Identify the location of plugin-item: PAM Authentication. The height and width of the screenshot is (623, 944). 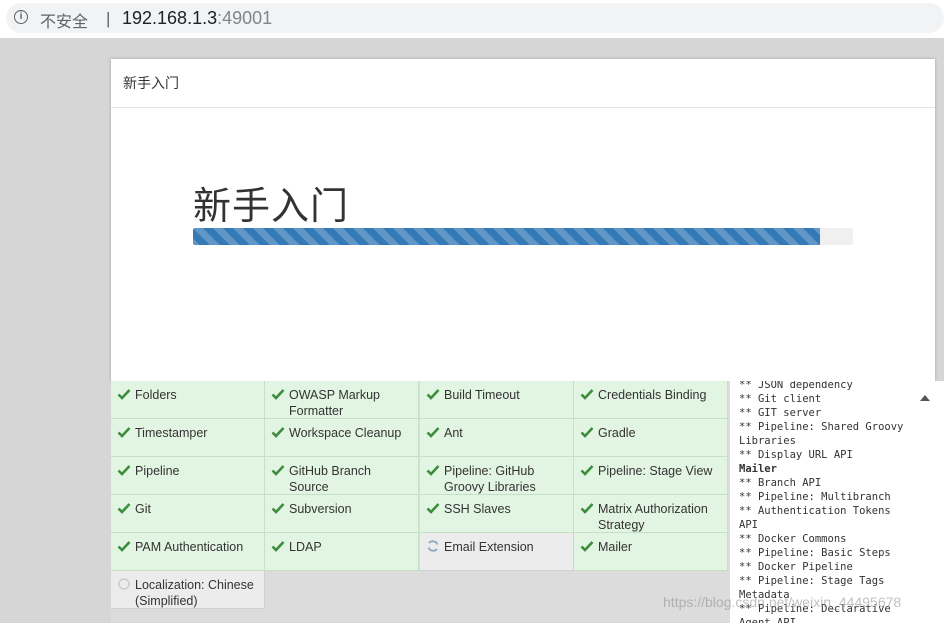
(188, 552).